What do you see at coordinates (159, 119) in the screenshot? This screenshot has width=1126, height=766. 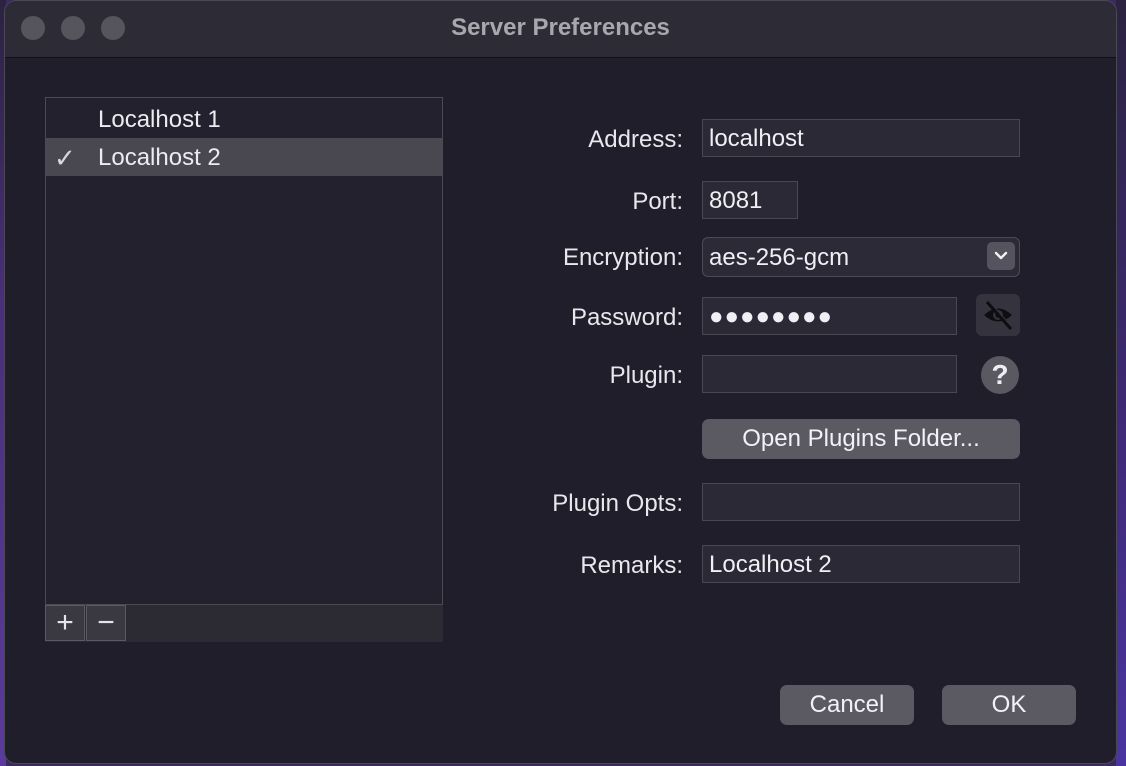 I see `server-list-item-label: Localhost 1` at bounding box center [159, 119].